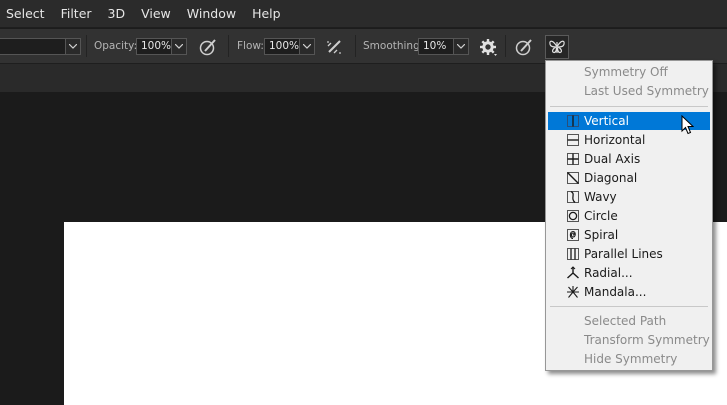  What do you see at coordinates (629, 178) in the screenshot?
I see `menu-item-diagonal: Diagonal` at bounding box center [629, 178].